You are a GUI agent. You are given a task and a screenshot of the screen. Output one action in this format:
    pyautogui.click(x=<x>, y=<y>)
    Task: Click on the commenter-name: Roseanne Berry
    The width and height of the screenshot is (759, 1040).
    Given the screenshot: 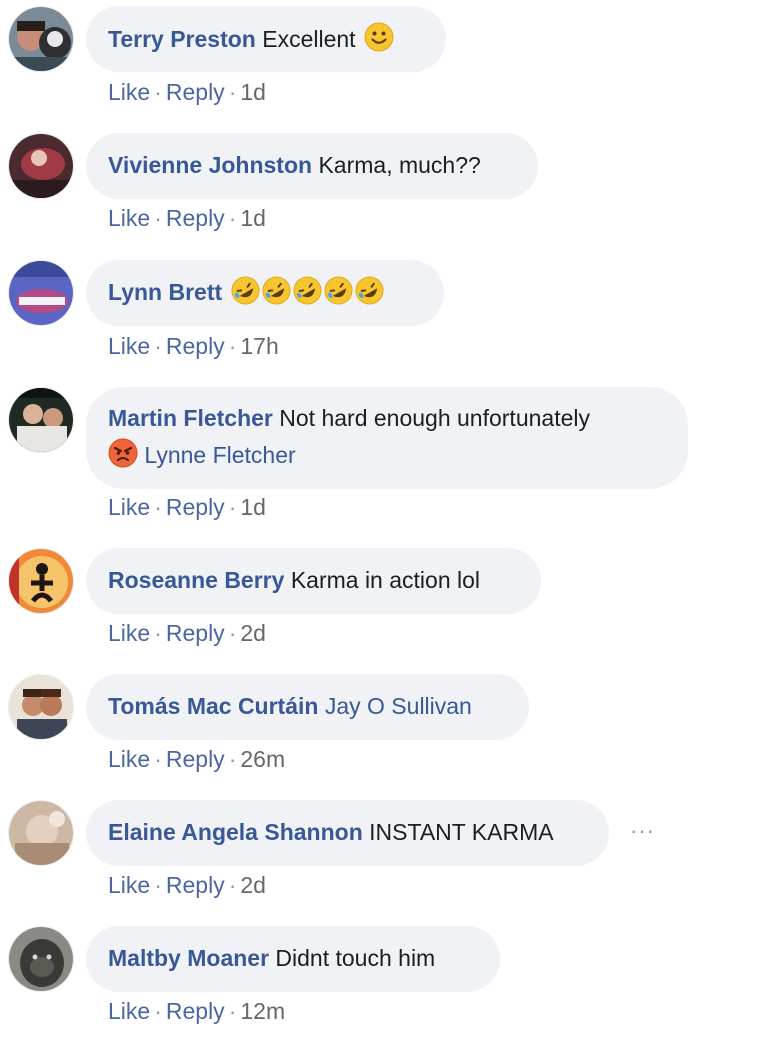 What is the action you would take?
    pyautogui.click(x=196, y=580)
    